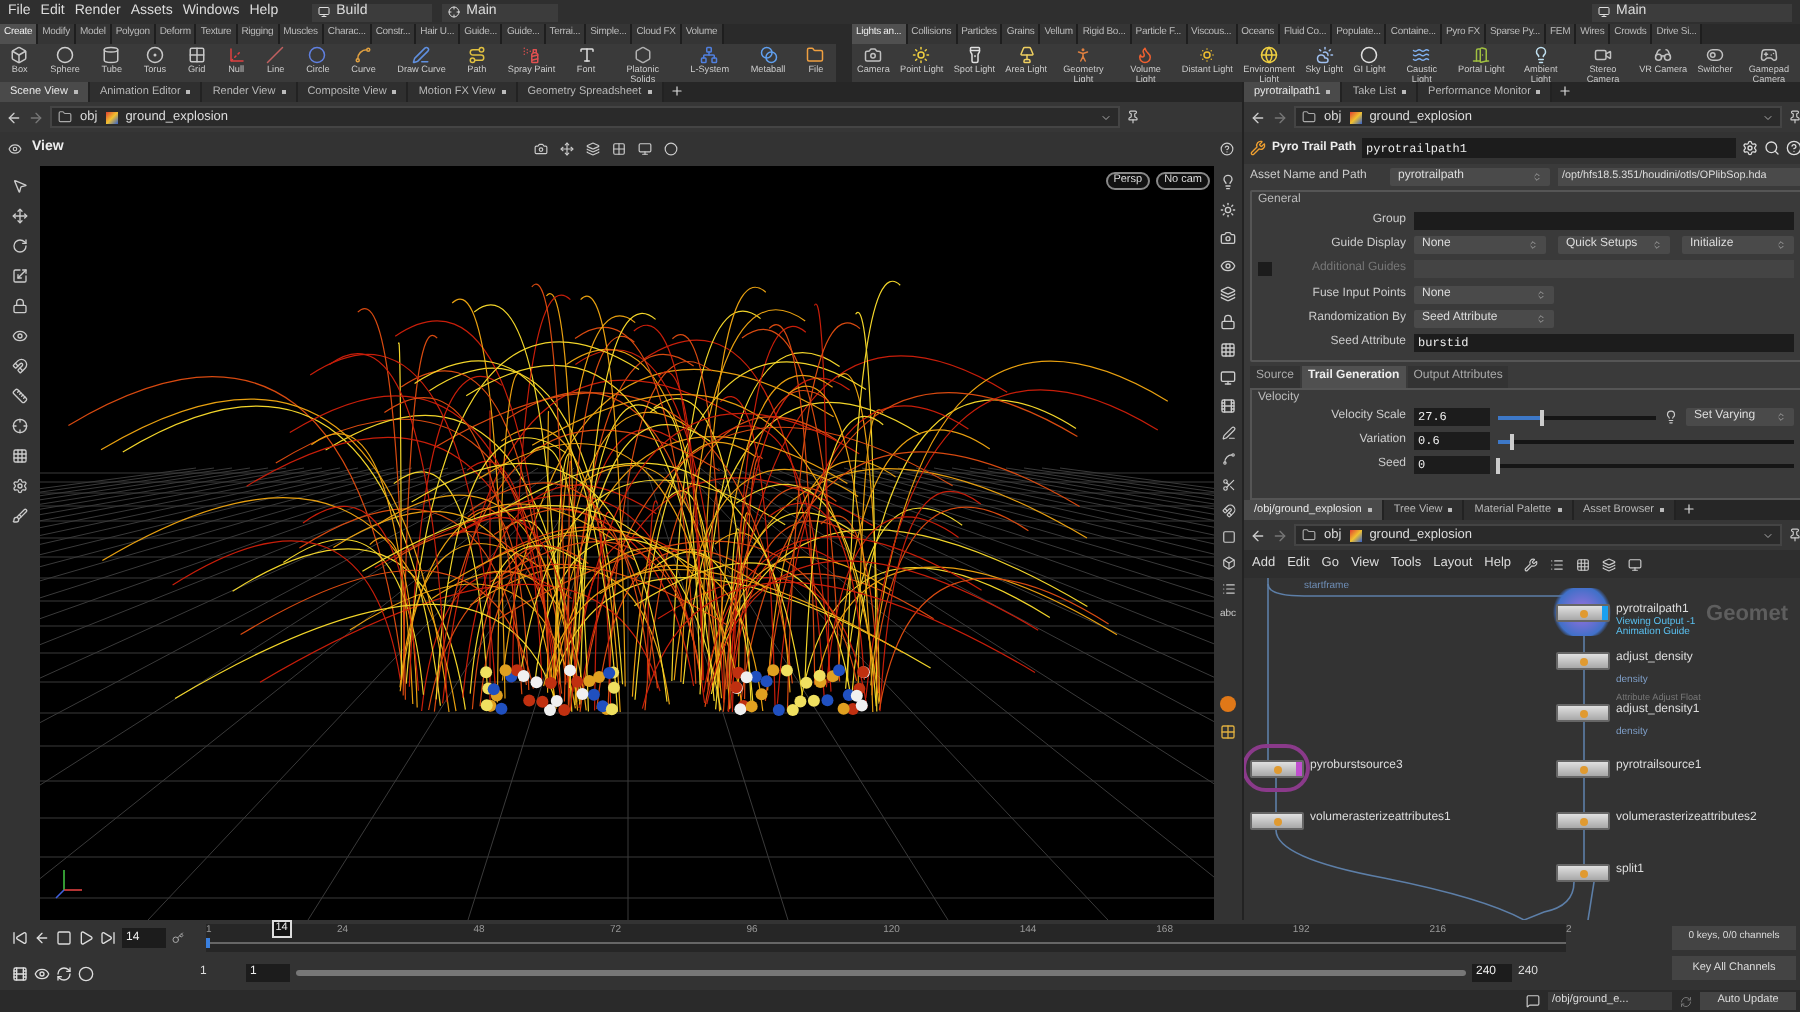  Describe the element at coordinates (1269, 55) in the screenshot. I see `globe-icon` at that location.